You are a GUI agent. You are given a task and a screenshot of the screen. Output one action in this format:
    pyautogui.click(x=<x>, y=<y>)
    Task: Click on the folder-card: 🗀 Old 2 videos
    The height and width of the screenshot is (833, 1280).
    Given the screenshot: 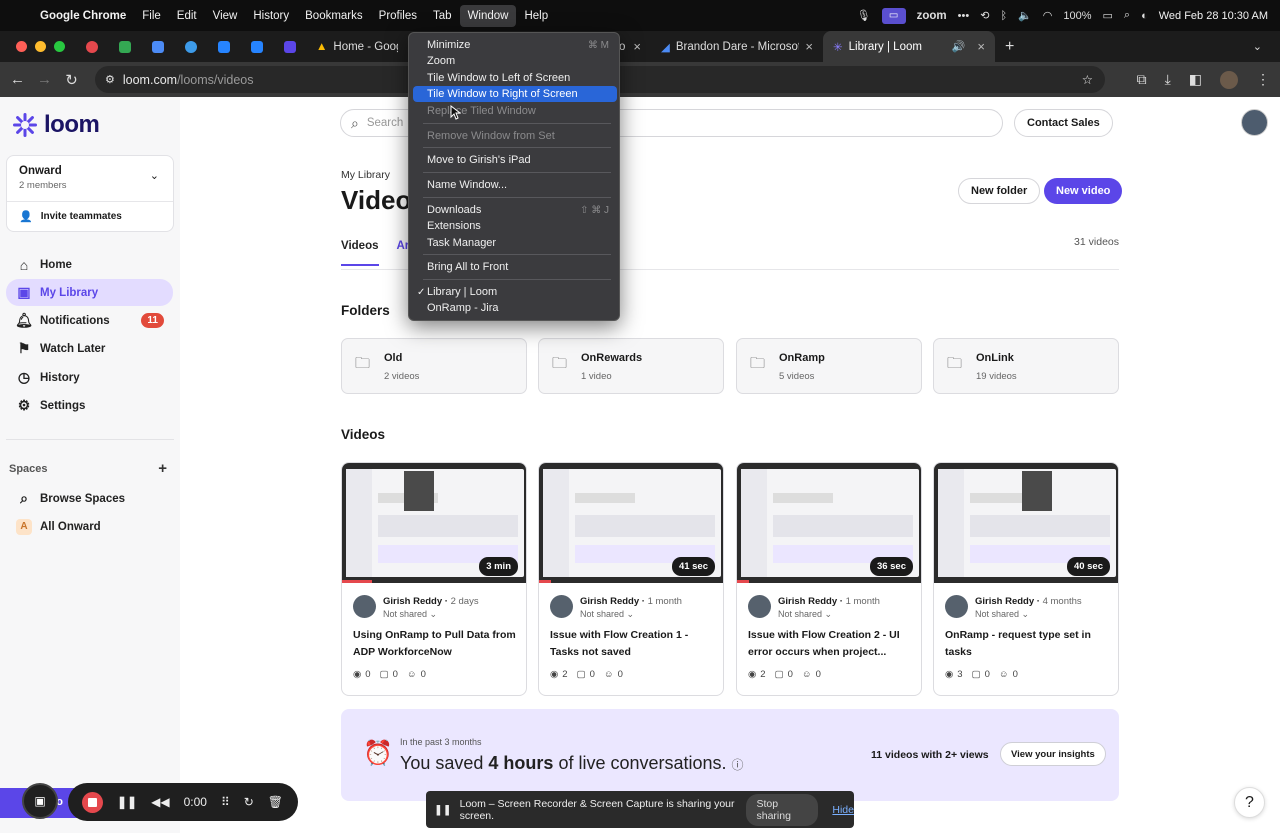 What is the action you would take?
    pyautogui.click(x=434, y=366)
    